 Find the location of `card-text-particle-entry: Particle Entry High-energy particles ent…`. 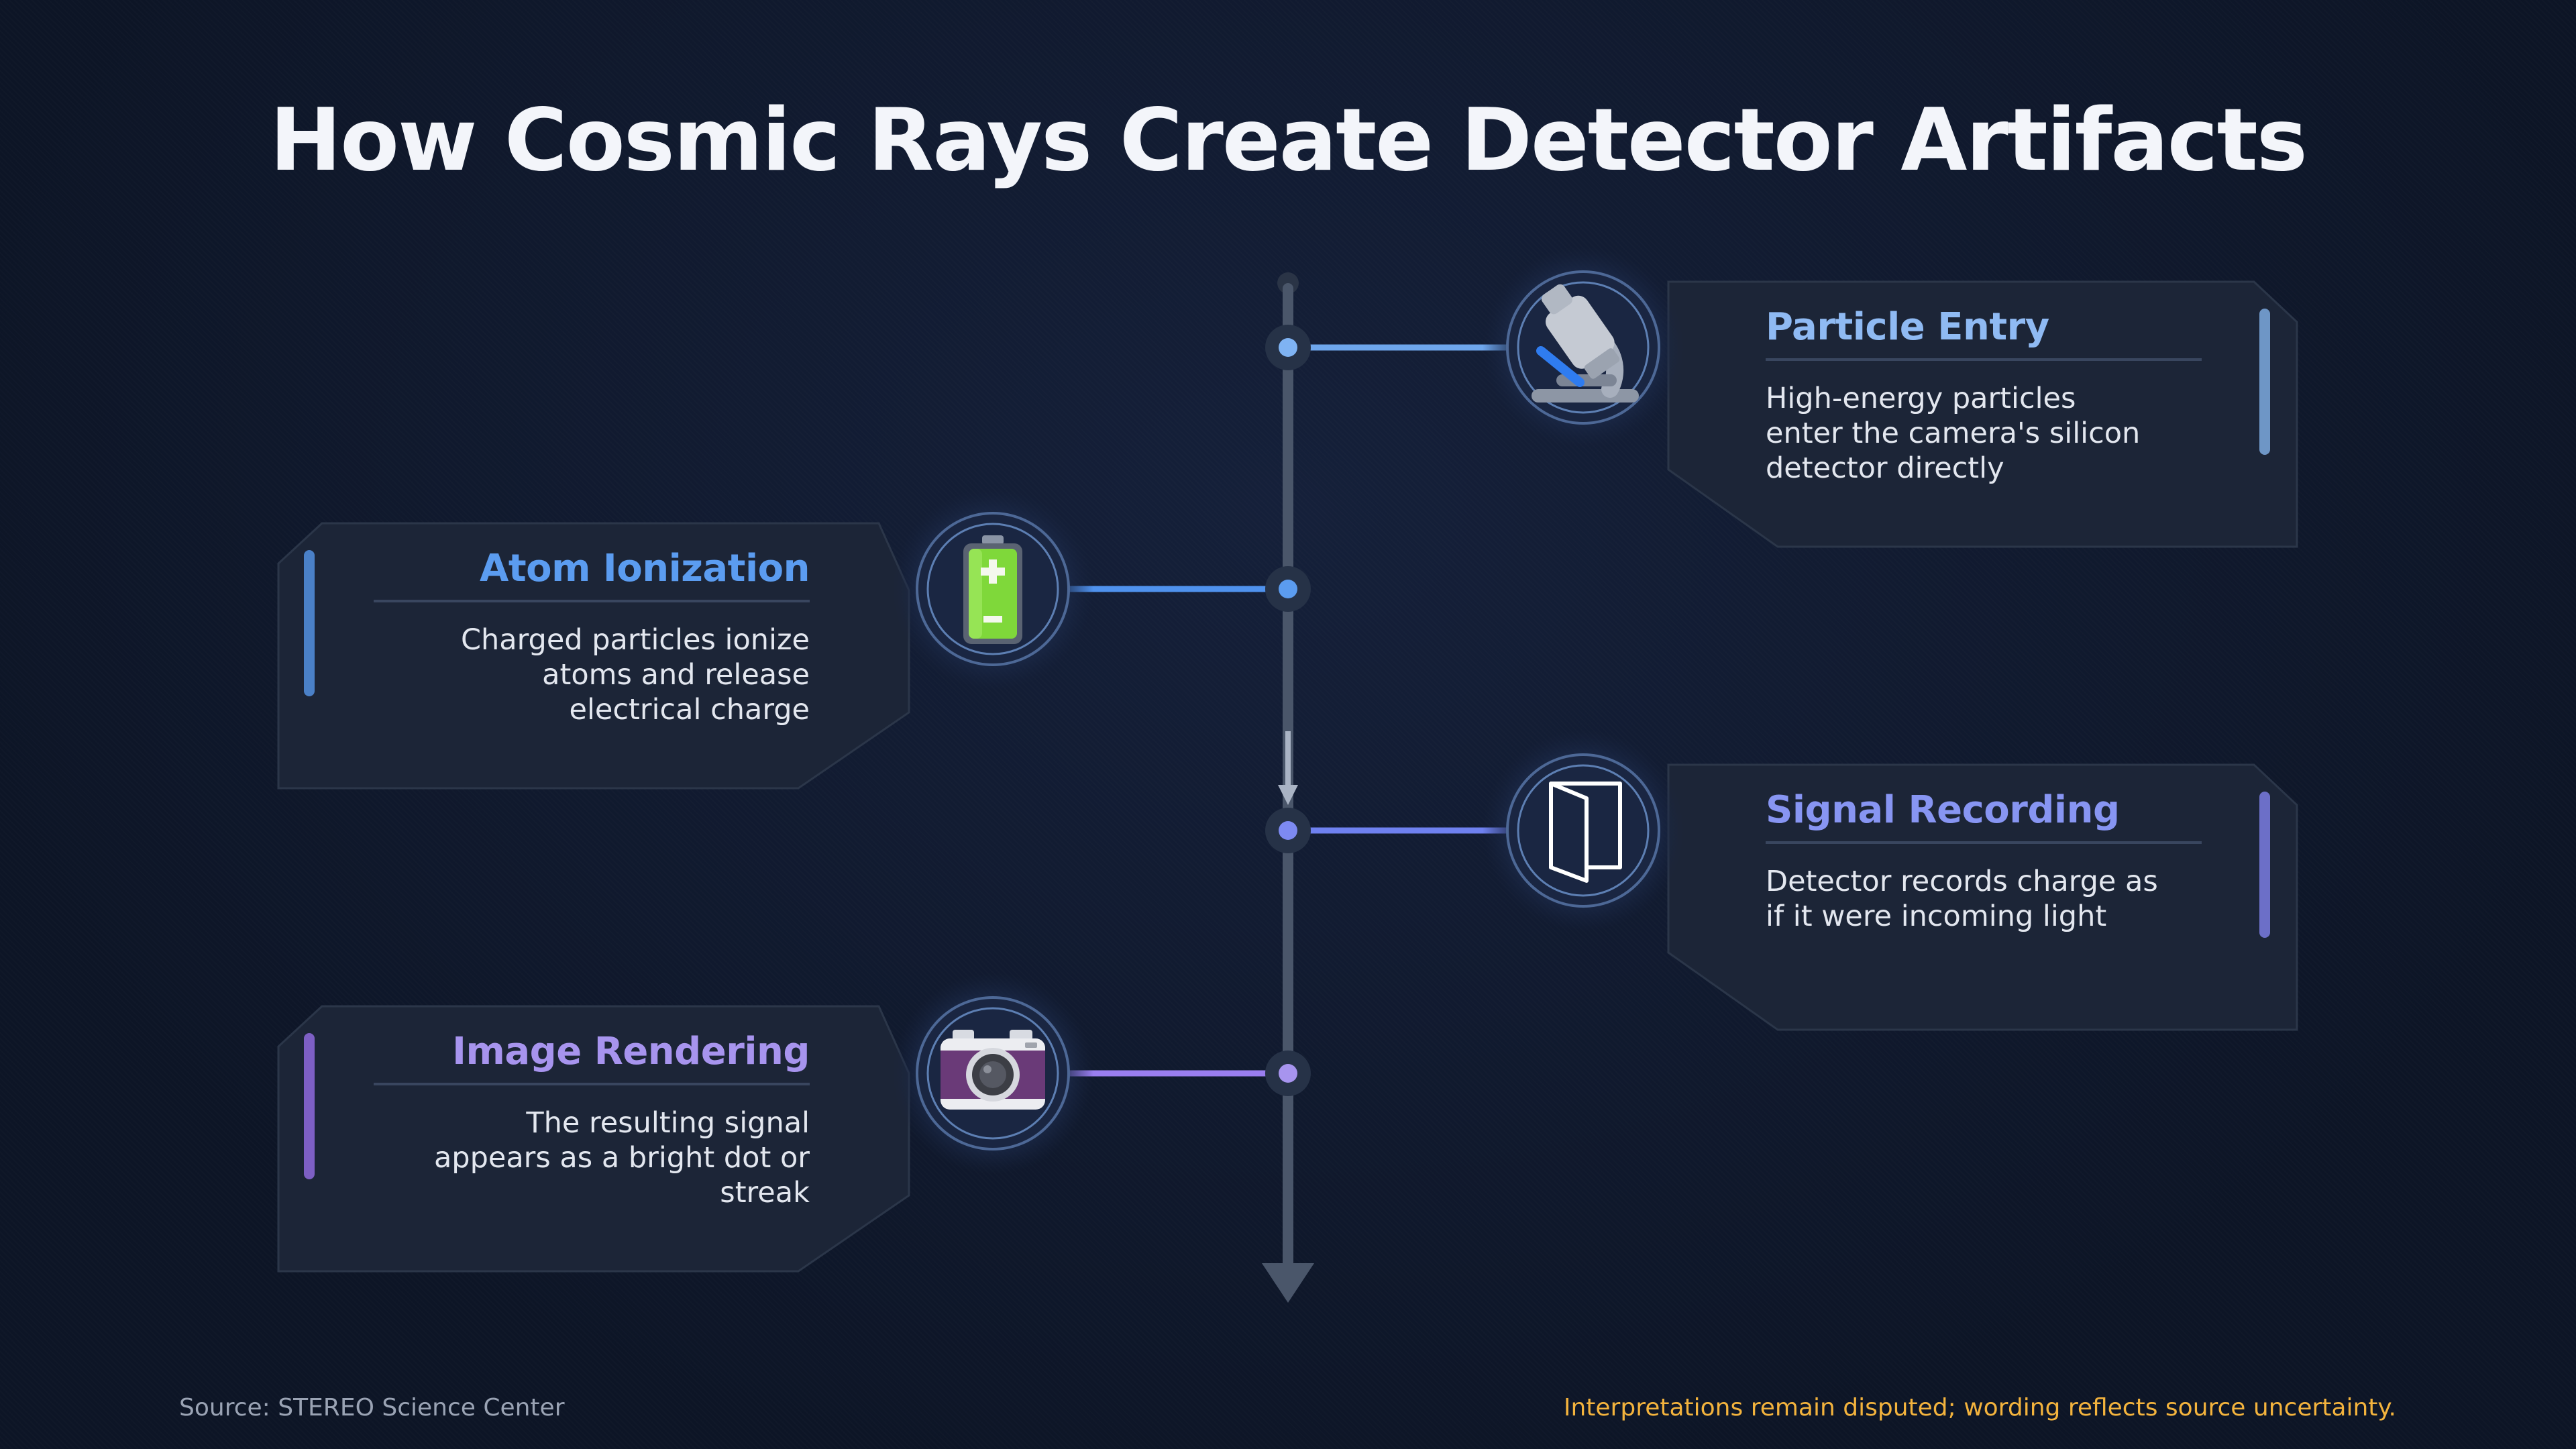

card-text-particle-entry: Particle Entry High-energy particles ent… is located at coordinates (1984, 395).